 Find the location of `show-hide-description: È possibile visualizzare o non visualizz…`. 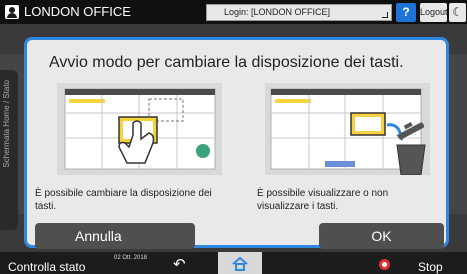

show-hide-description: È possibile visualizzare o non visualizz… is located at coordinates (323, 200).